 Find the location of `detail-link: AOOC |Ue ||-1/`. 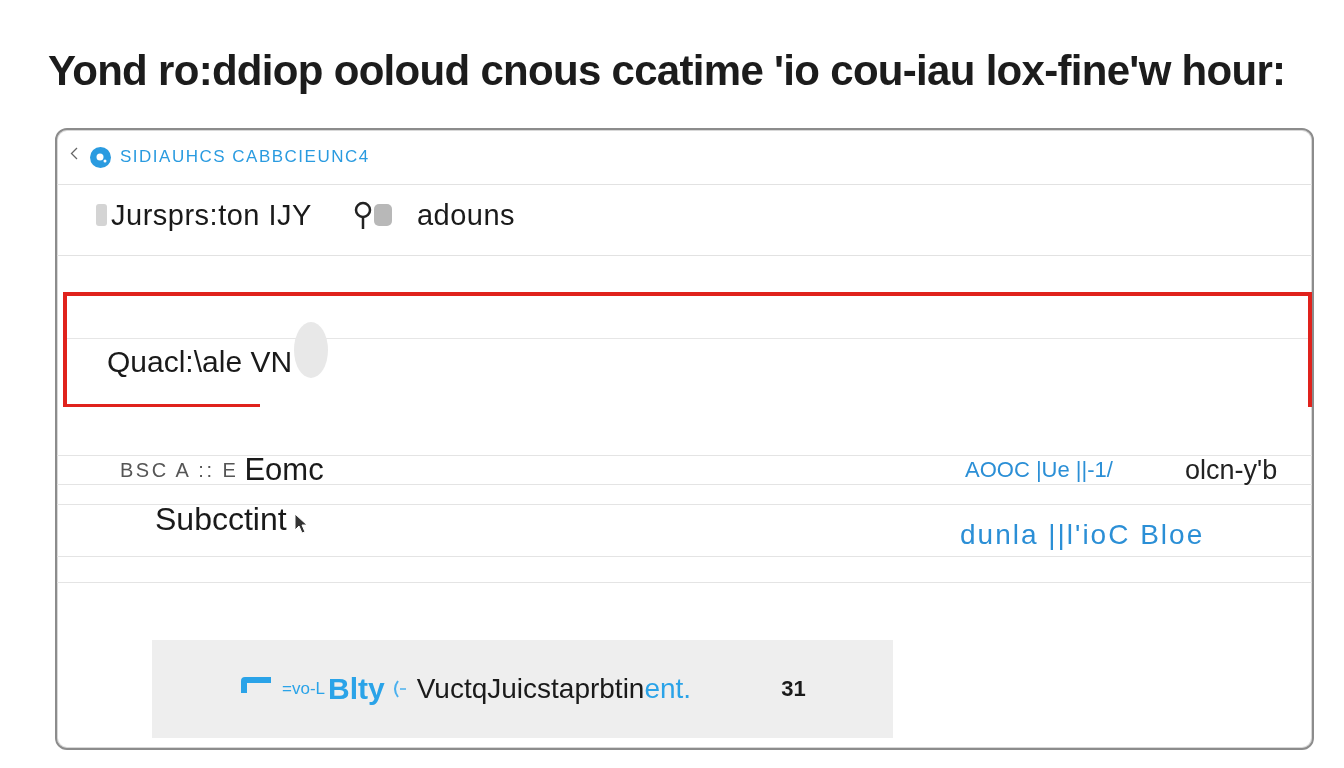

detail-link: AOOC |Ue ||-1/ is located at coordinates (1039, 470).